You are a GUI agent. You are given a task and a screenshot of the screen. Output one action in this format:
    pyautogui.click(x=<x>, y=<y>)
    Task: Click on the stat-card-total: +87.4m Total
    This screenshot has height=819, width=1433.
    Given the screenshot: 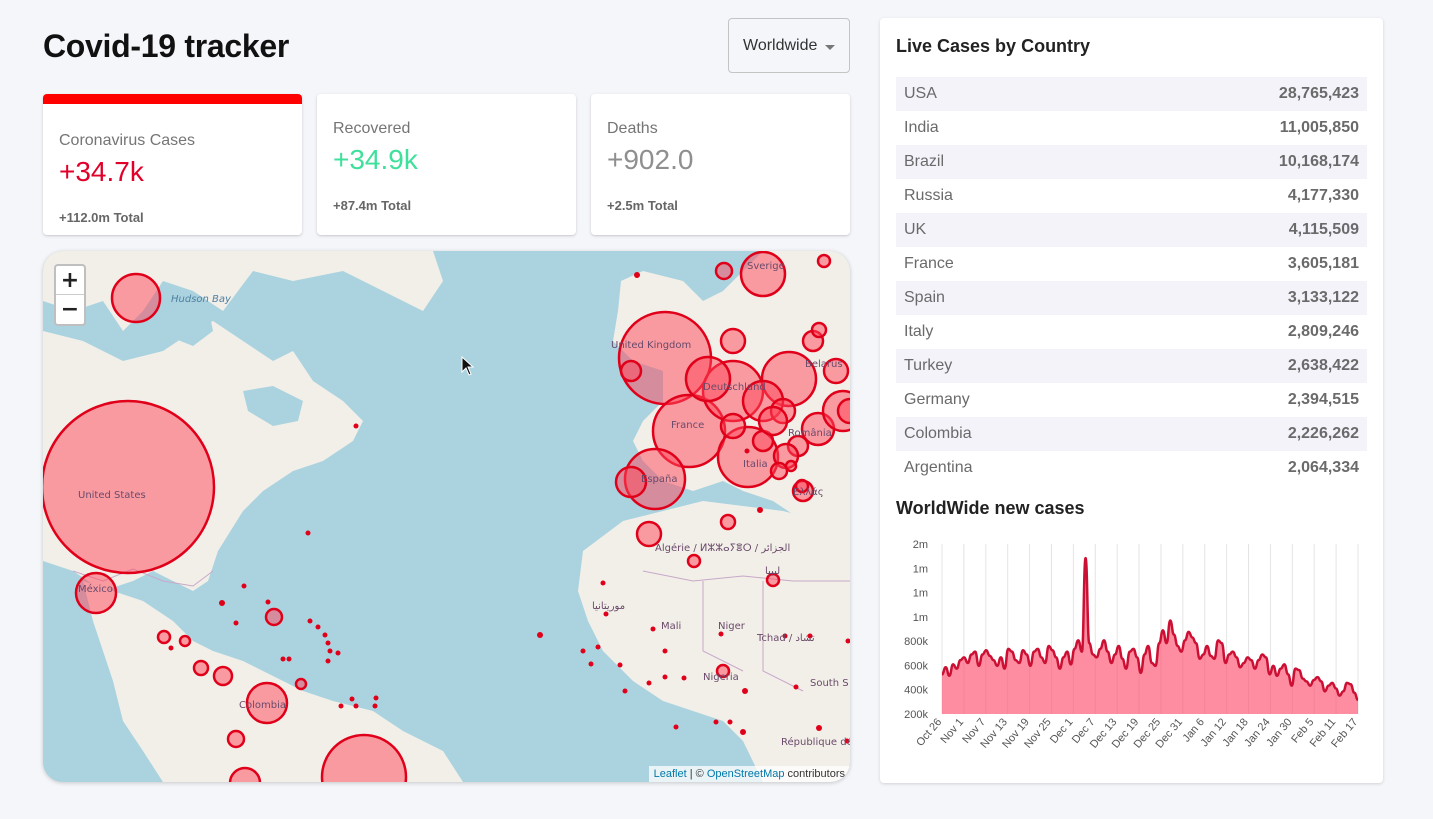 What is the action you would take?
    pyautogui.click(x=372, y=205)
    